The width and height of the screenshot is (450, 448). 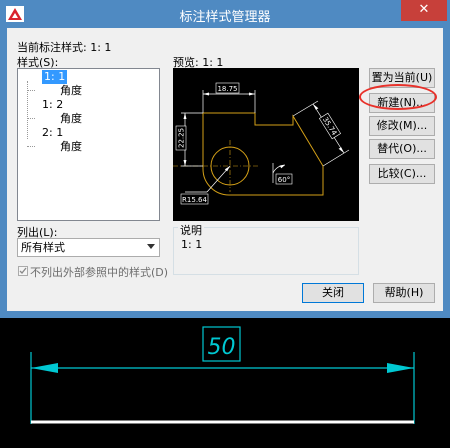 What do you see at coordinates (64, 47) in the screenshot?
I see `current-style-label: 当前标注样式: 1: 1` at bounding box center [64, 47].